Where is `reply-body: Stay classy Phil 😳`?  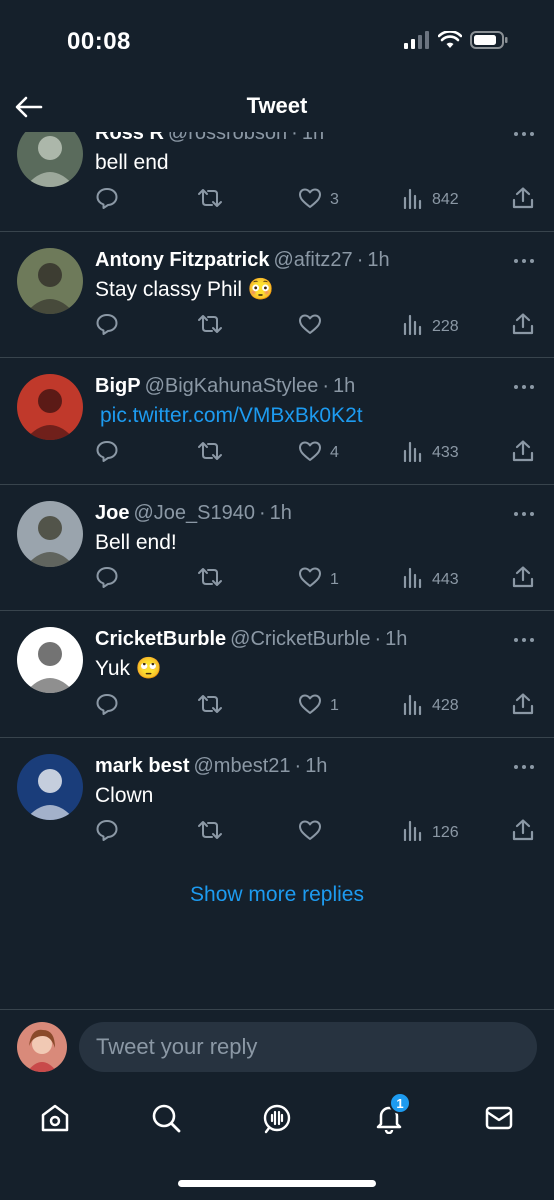
reply-body: Stay classy Phil 😳 is located at coordinates (185, 289).